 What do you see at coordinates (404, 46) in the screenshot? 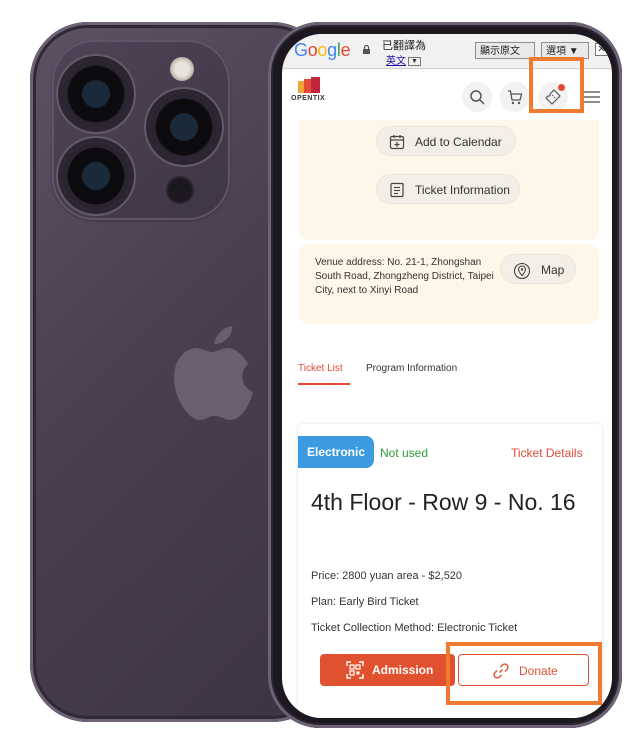
I see `translated-label: 已翻譯為` at bounding box center [404, 46].